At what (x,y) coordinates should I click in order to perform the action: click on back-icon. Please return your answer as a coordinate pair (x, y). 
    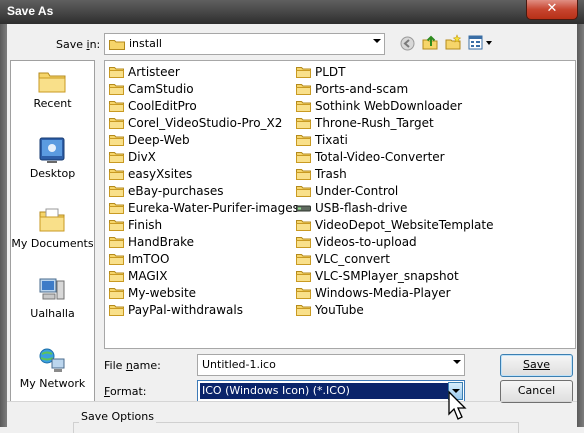
    Looking at the image, I should click on (407, 43).